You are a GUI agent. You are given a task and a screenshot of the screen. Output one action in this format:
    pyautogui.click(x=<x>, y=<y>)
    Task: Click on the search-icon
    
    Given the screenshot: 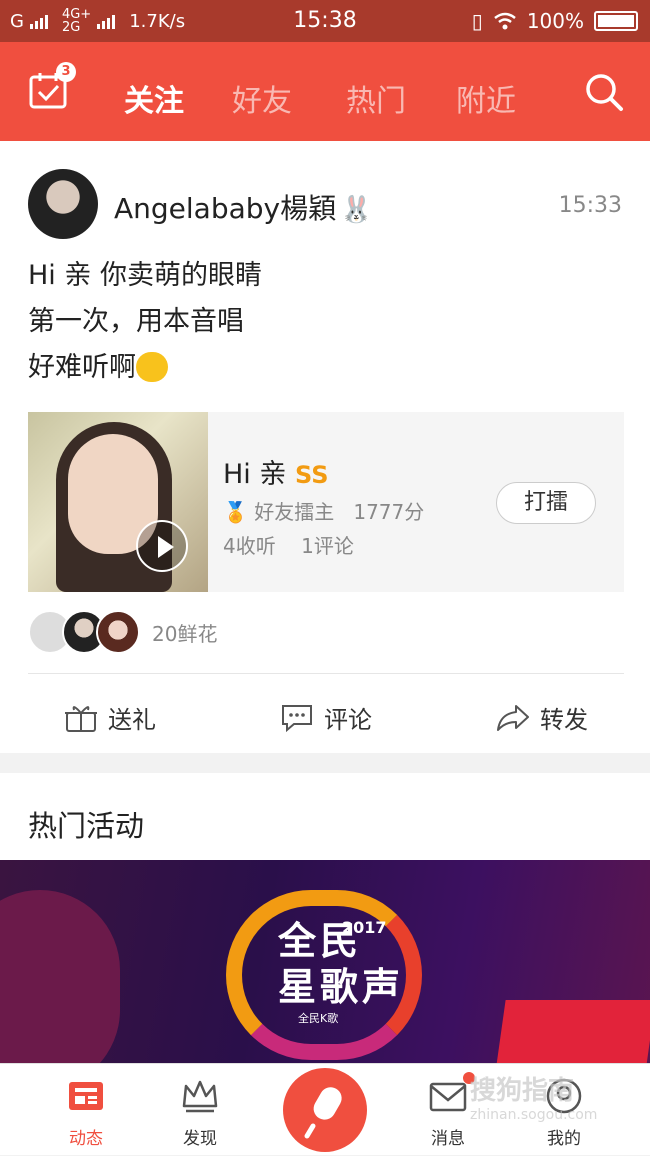 What is the action you would take?
    pyautogui.click(x=604, y=92)
    